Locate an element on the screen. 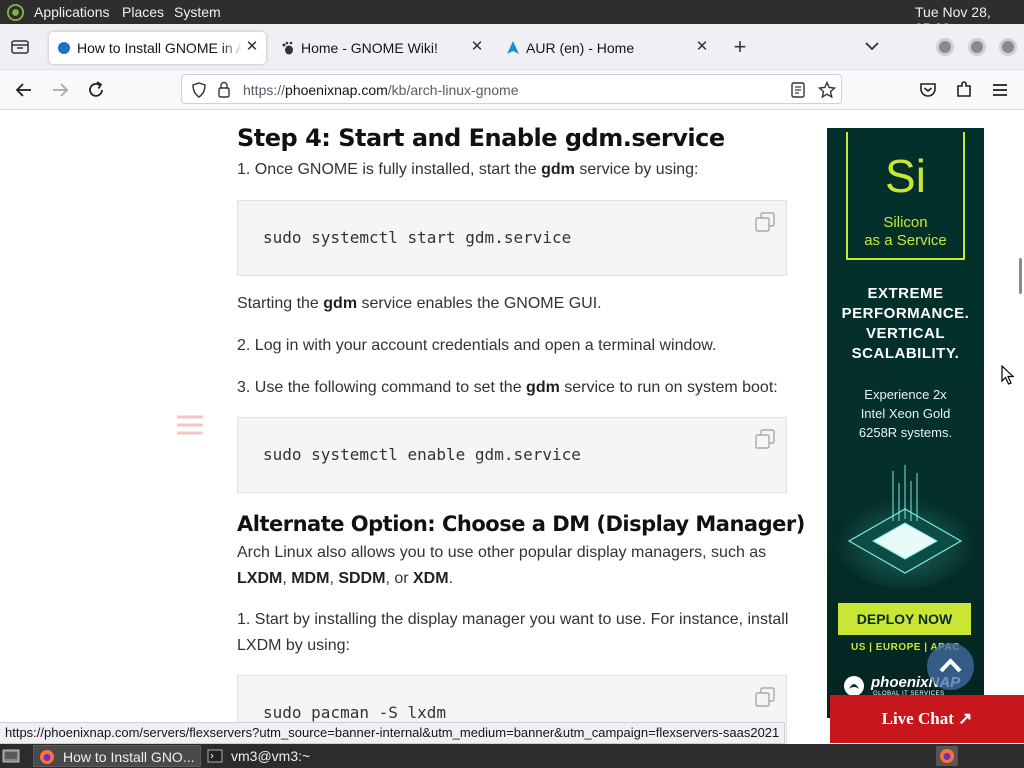 This screenshot has height=768, width=1024. ad-si-subtitle: Silicon as a Service is located at coordinates (905, 231).